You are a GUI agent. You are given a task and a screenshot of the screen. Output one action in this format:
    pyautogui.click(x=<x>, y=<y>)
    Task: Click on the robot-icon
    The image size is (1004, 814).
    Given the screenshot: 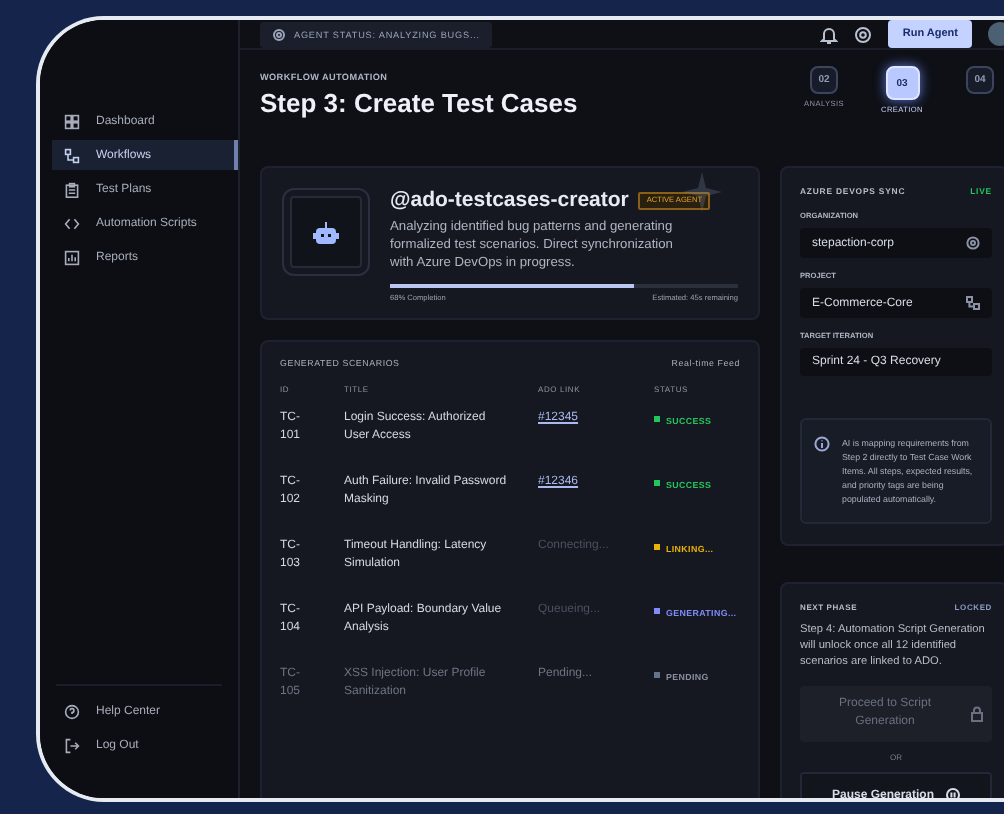 What is the action you would take?
    pyautogui.click(x=326, y=232)
    